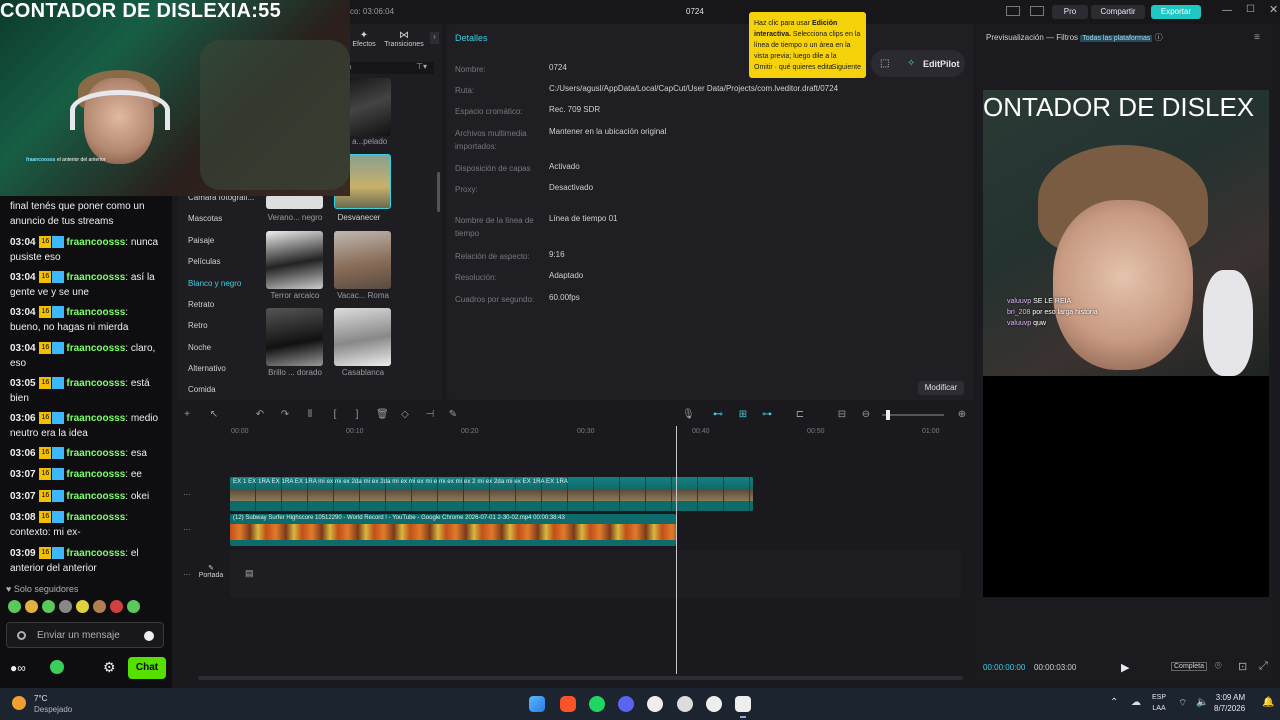  What do you see at coordinates (453, 415) in the screenshot?
I see `magic-edit-icon: ✎` at bounding box center [453, 415].